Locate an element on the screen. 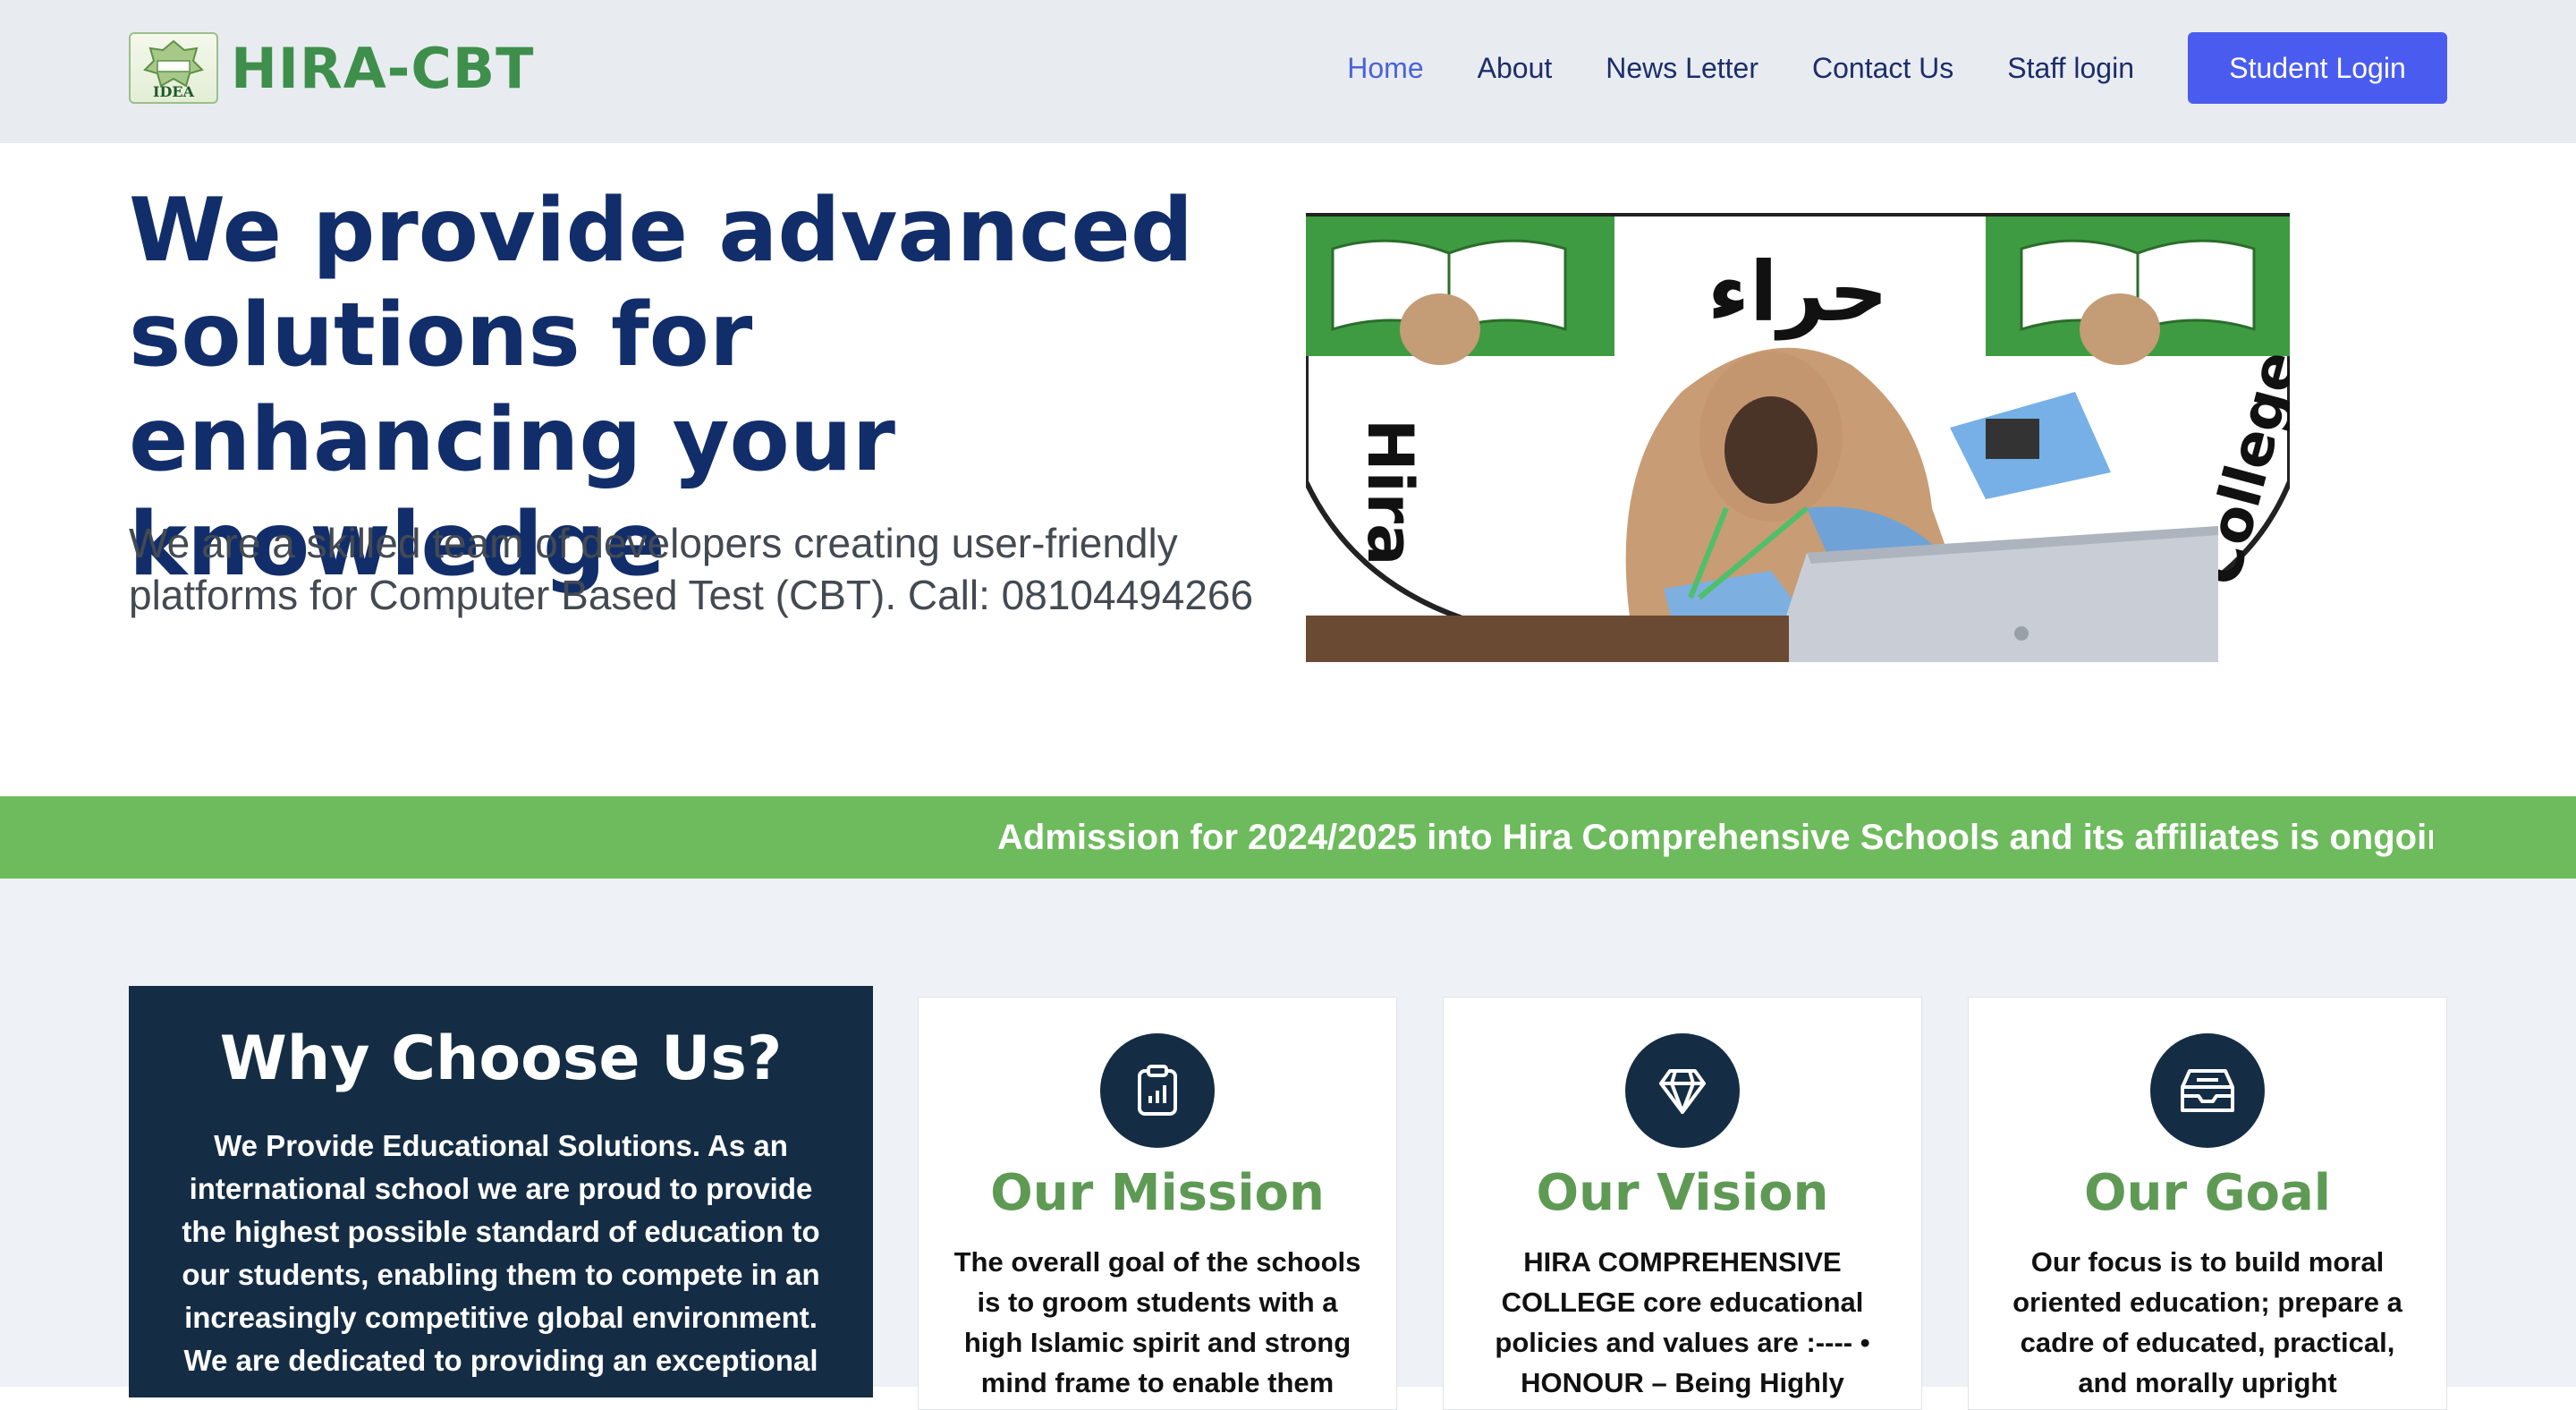 The image size is (2576, 1410). mission-title: Our Mission is located at coordinates (1157, 1193).